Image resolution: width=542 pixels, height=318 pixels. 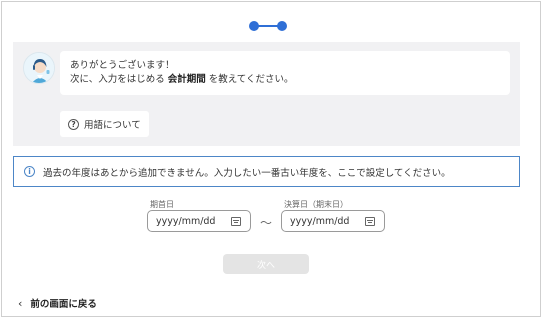 I want to click on assistant-avatar-icon, so click(x=39, y=68).